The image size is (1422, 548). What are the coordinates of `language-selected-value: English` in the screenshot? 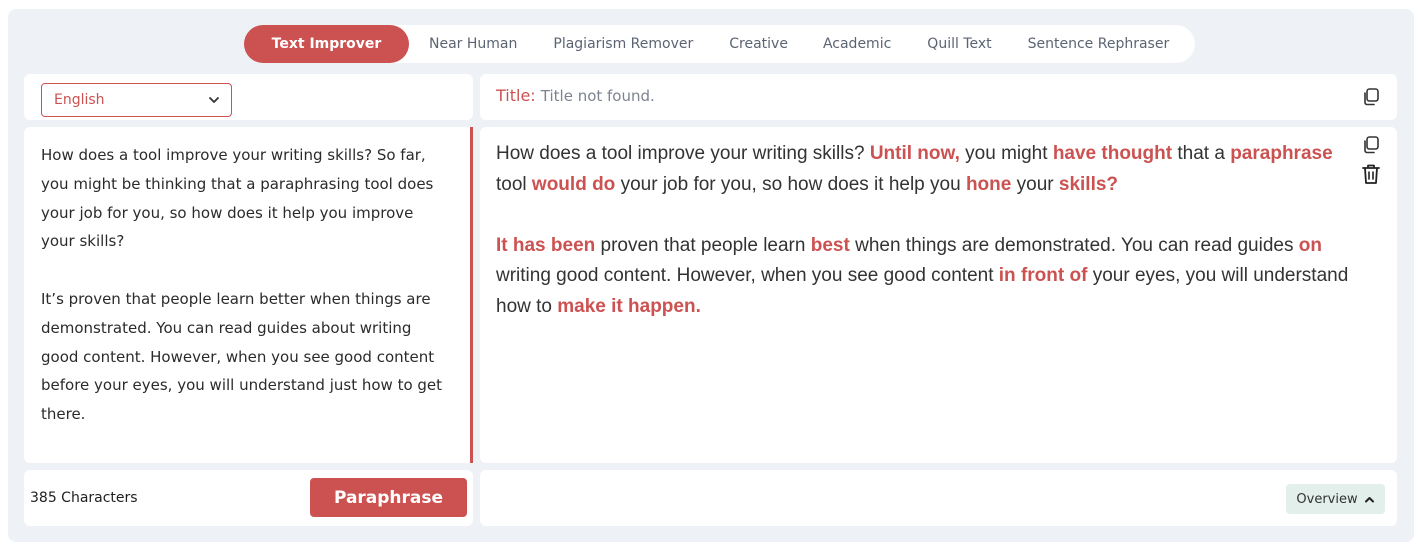 It's located at (79, 100).